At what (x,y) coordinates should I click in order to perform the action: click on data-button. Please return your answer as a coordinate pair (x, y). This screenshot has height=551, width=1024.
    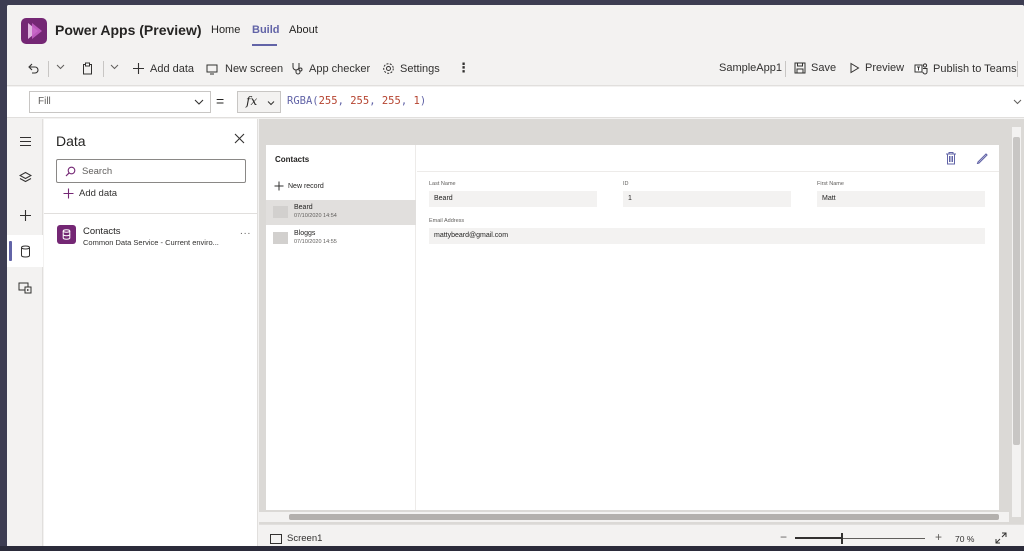
    Looking at the image, I should click on (25, 251).